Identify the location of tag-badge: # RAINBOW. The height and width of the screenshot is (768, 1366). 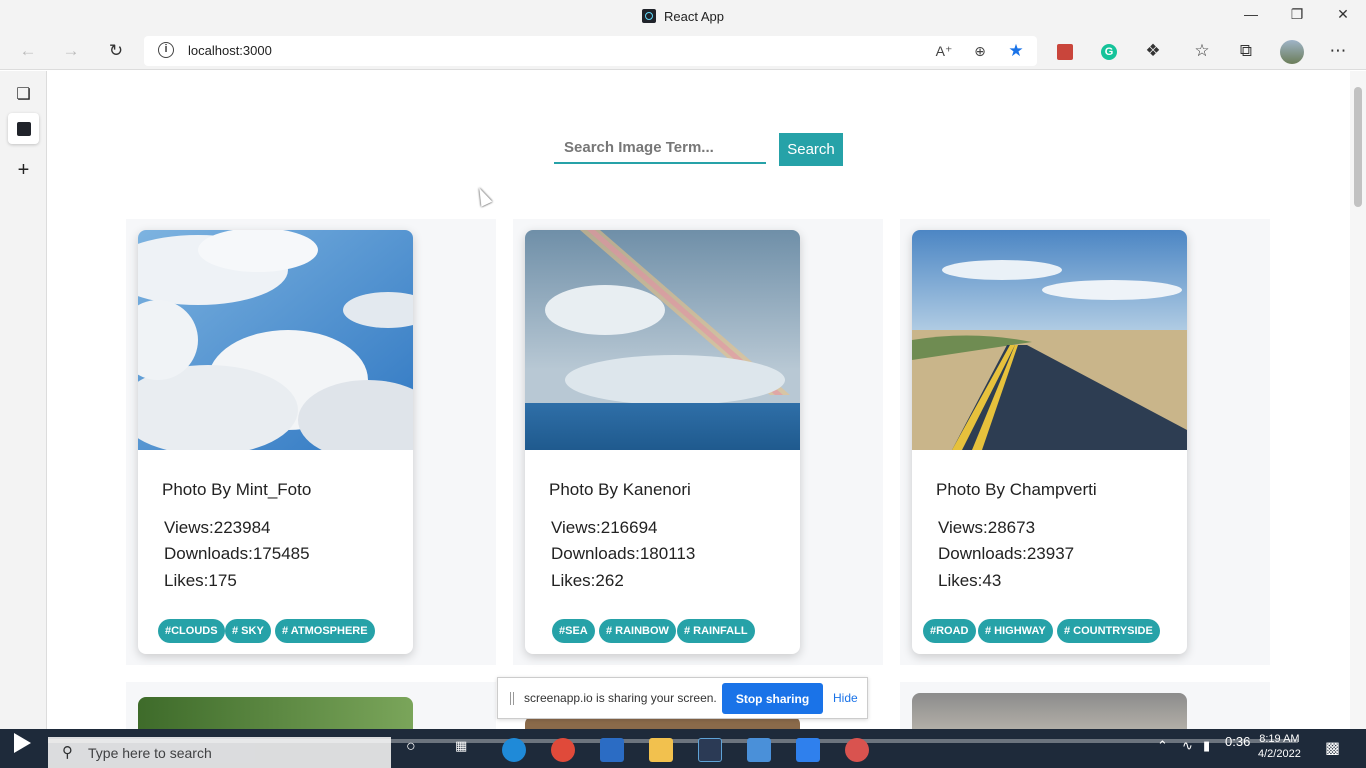
(637, 631).